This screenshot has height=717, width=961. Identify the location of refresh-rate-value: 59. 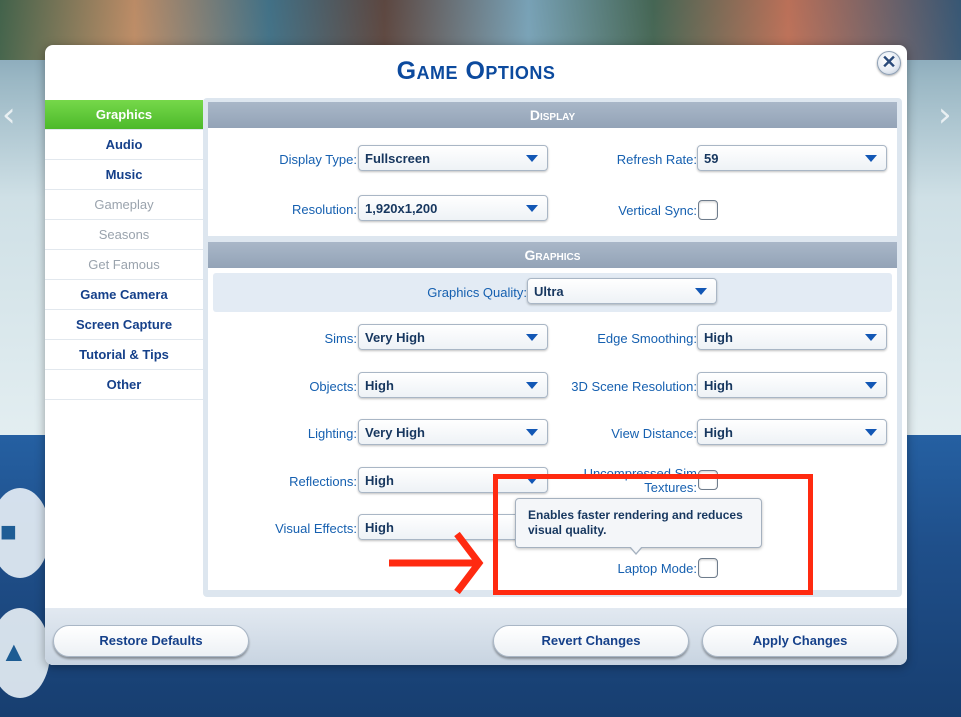
(711, 158).